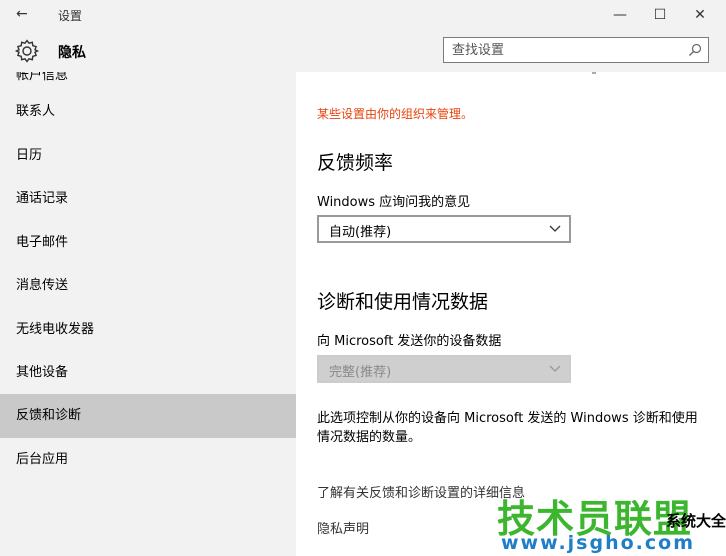 The width and height of the screenshot is (726, 556). I want to click on sidebar-item-contacts: 联系人, so click(148, 112).